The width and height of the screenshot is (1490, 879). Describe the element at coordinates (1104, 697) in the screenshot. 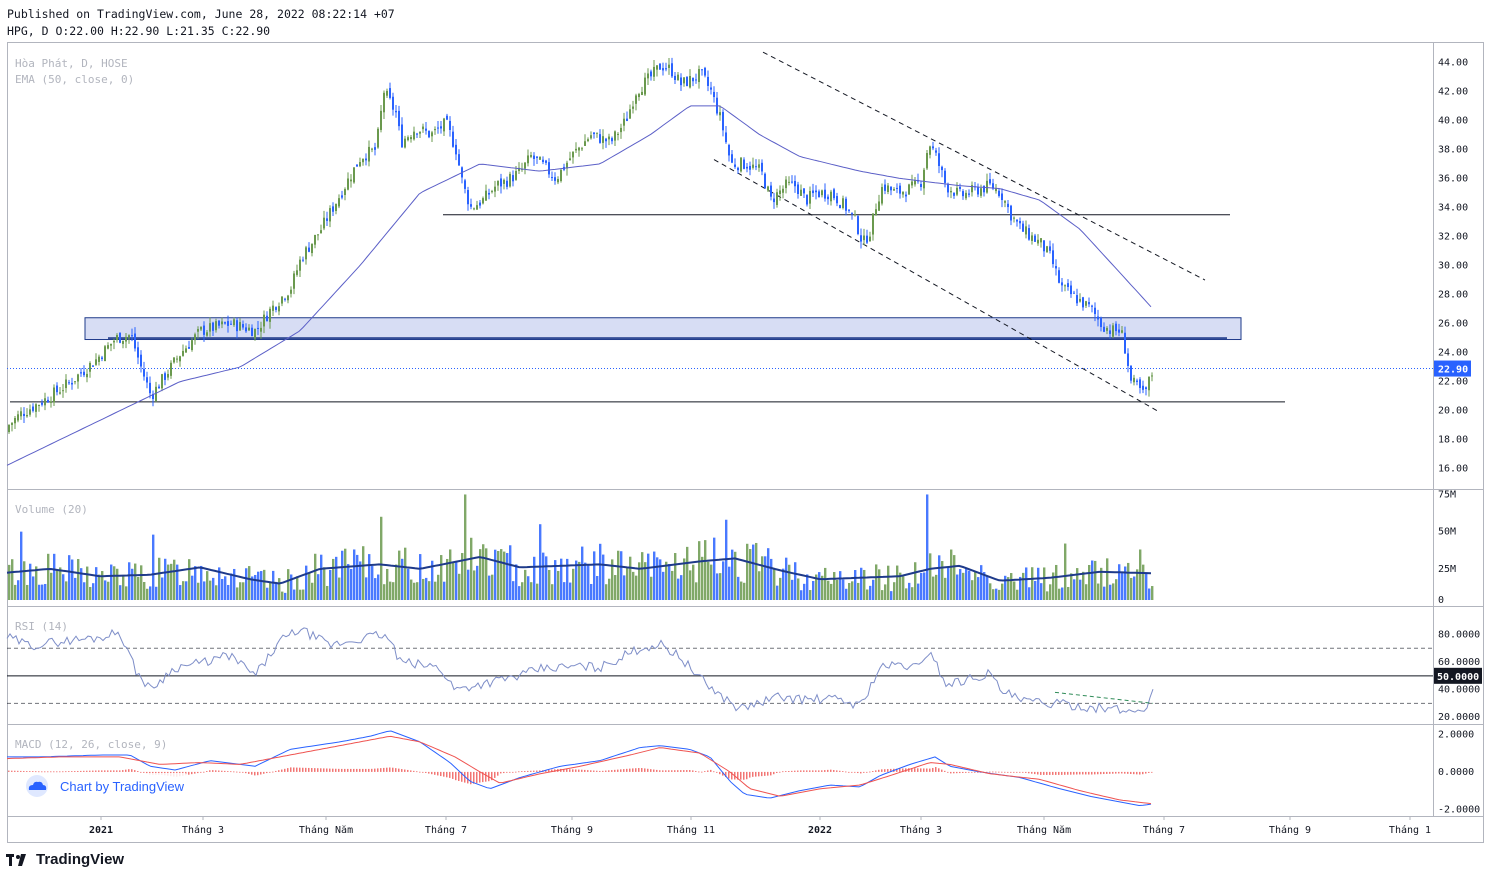

I see `rsi-trend-line` at that location.